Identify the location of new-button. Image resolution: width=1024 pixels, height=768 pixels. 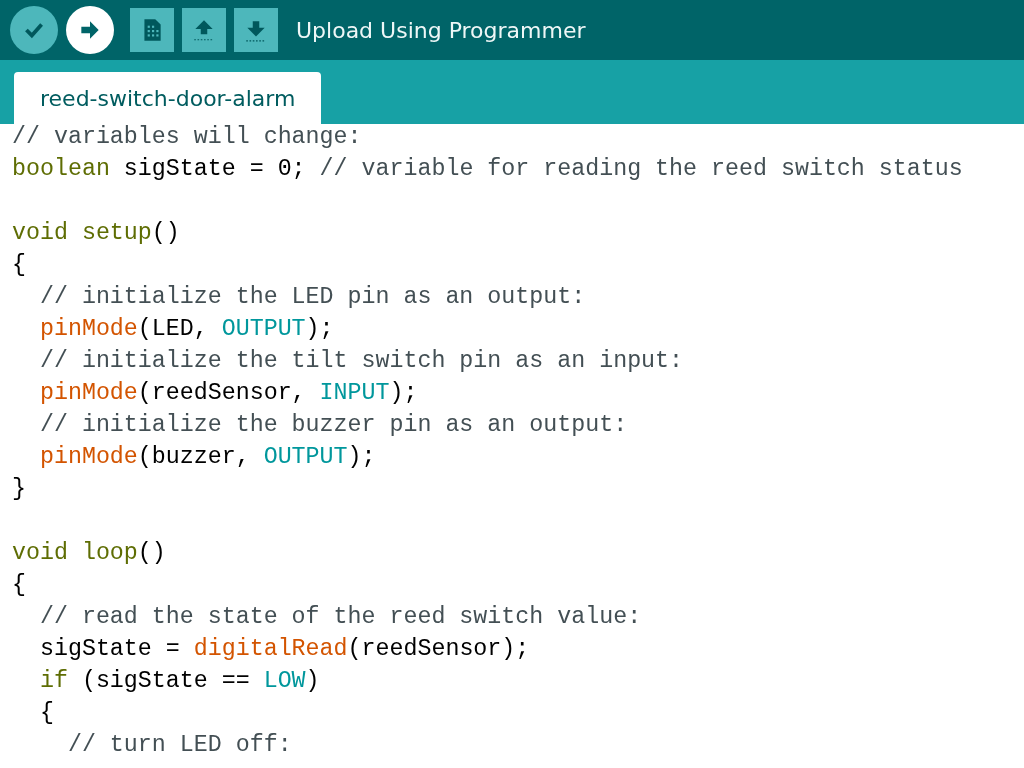
(152, 30).